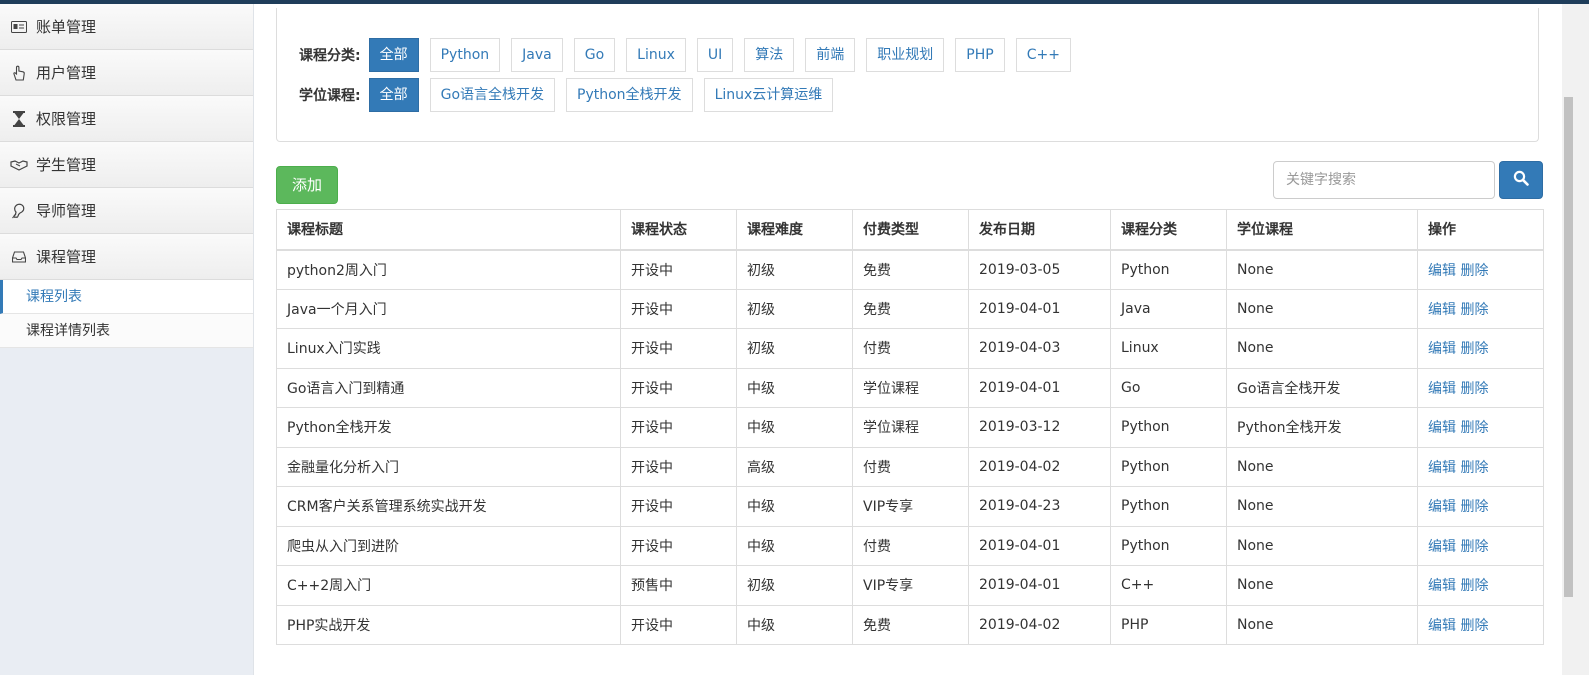 This screenshot has height=675, width=1589. What do you see at coordinates (1039, 269) in the screenshot?
I see `cell-date: 2019-03-05` at bounding box center [1039, 269].